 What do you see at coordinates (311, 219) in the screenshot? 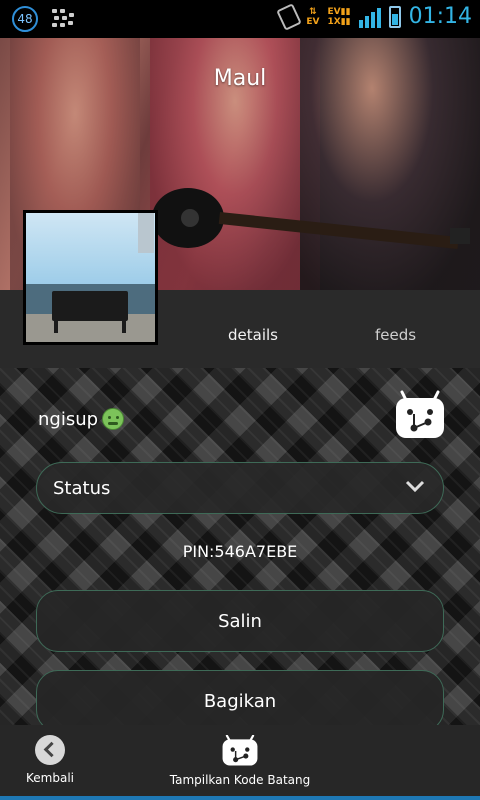
I see `guitar-graphic` at bounding box center [311, 219].